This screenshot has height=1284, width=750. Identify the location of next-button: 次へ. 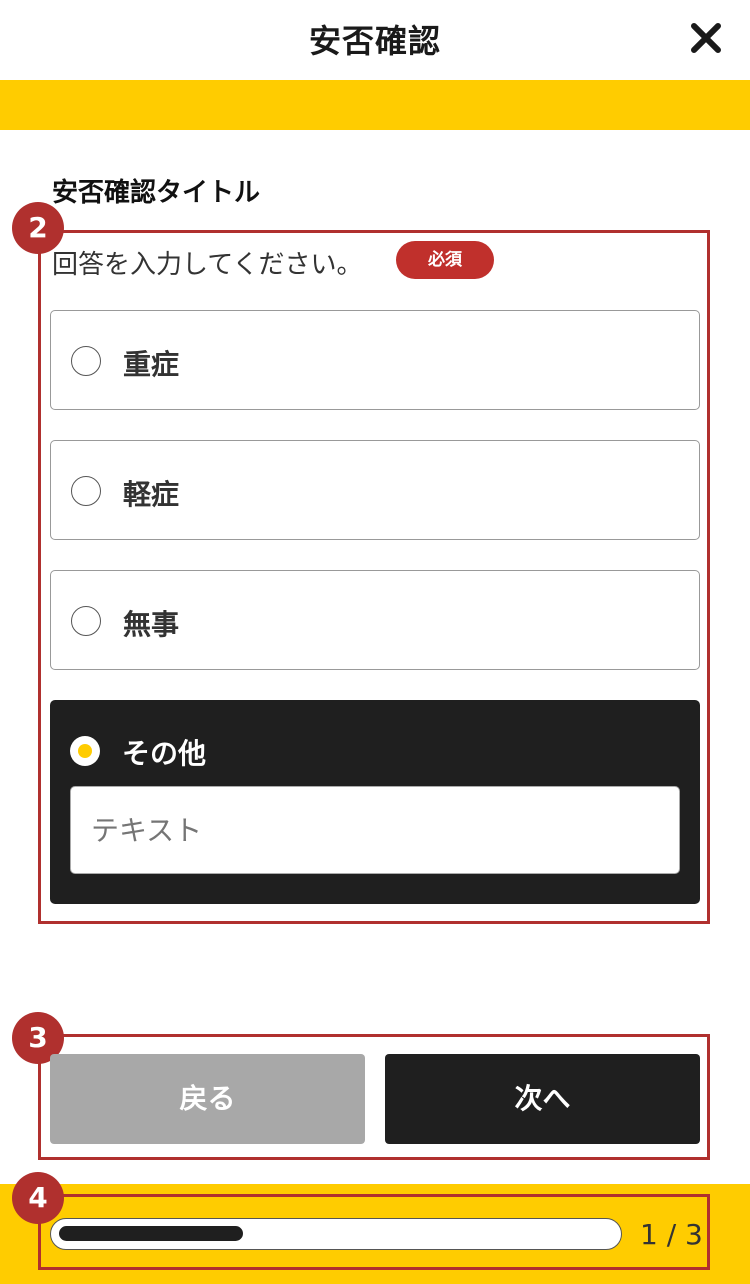
(542, 1099).